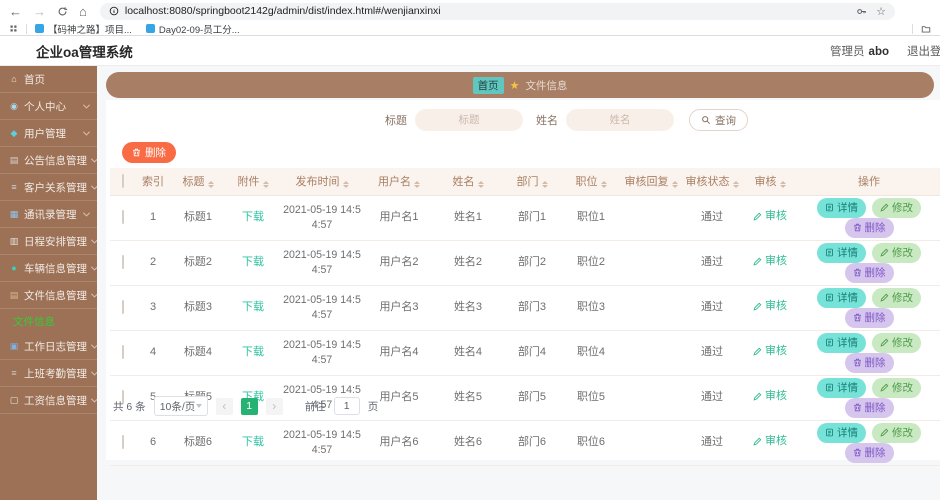  What do you see at coordinates (48, 268) in the screenshot?
I see `sidebar-item: ● 车辆信息管理` at bounding box center [48, 268].